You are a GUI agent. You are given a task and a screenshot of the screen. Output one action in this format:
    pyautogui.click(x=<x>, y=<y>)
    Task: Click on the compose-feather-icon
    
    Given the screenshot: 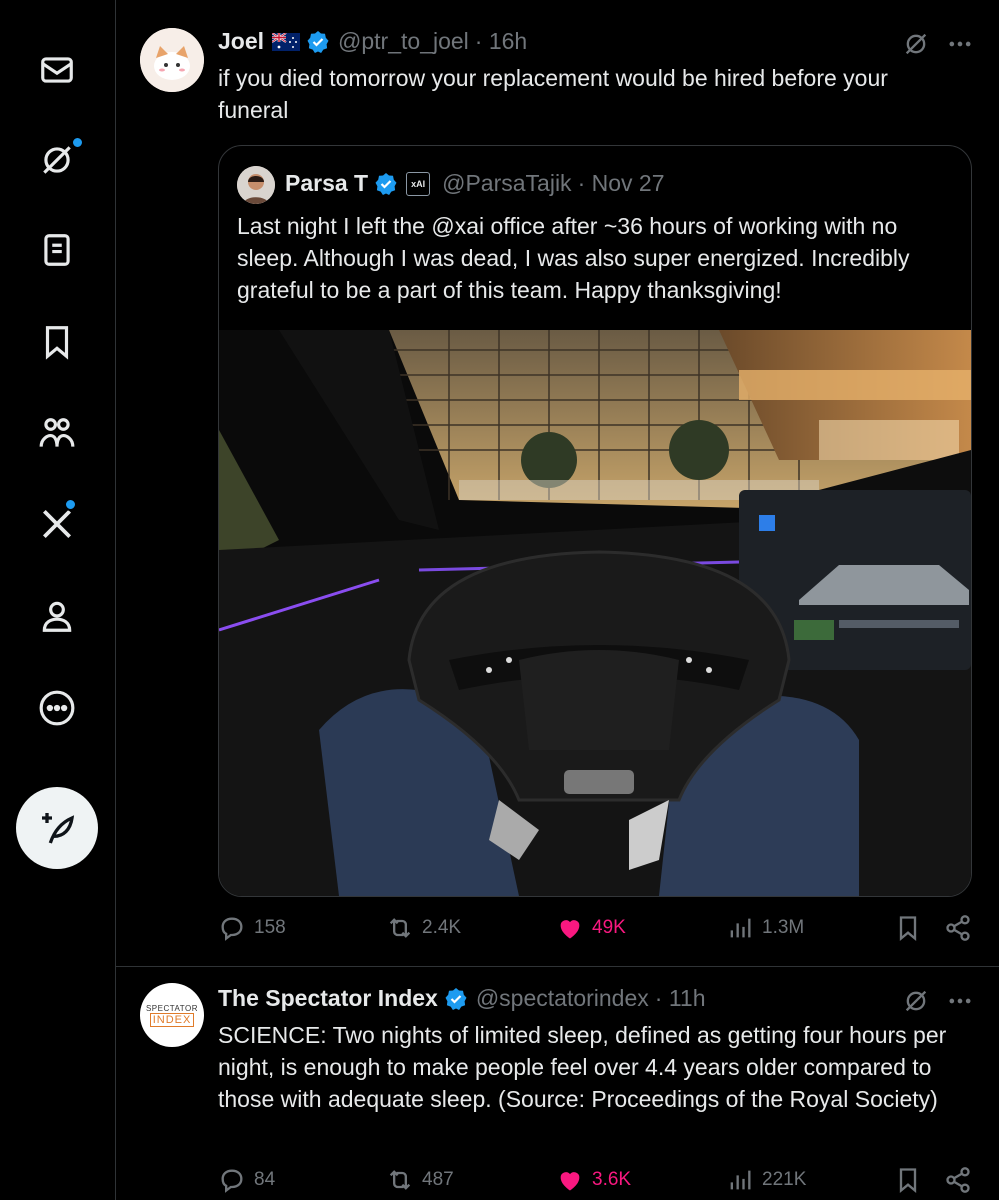 What is the action you would take?
    pyautogui.click(x=58, y=828)
    